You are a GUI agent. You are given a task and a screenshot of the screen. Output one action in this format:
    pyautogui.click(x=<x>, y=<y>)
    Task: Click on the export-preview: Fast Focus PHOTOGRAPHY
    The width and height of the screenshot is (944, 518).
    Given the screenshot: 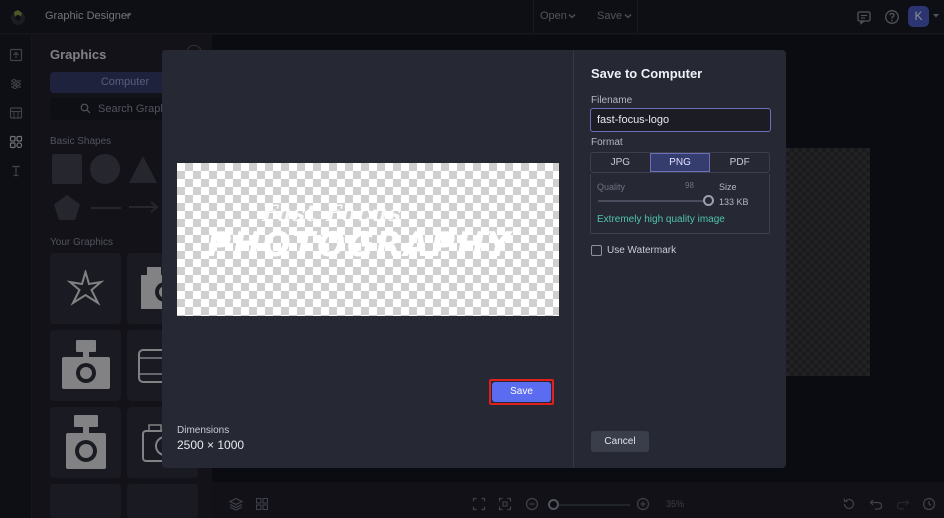 What is the action you would take?
    pyautogui.click(x=368, y=239)
    